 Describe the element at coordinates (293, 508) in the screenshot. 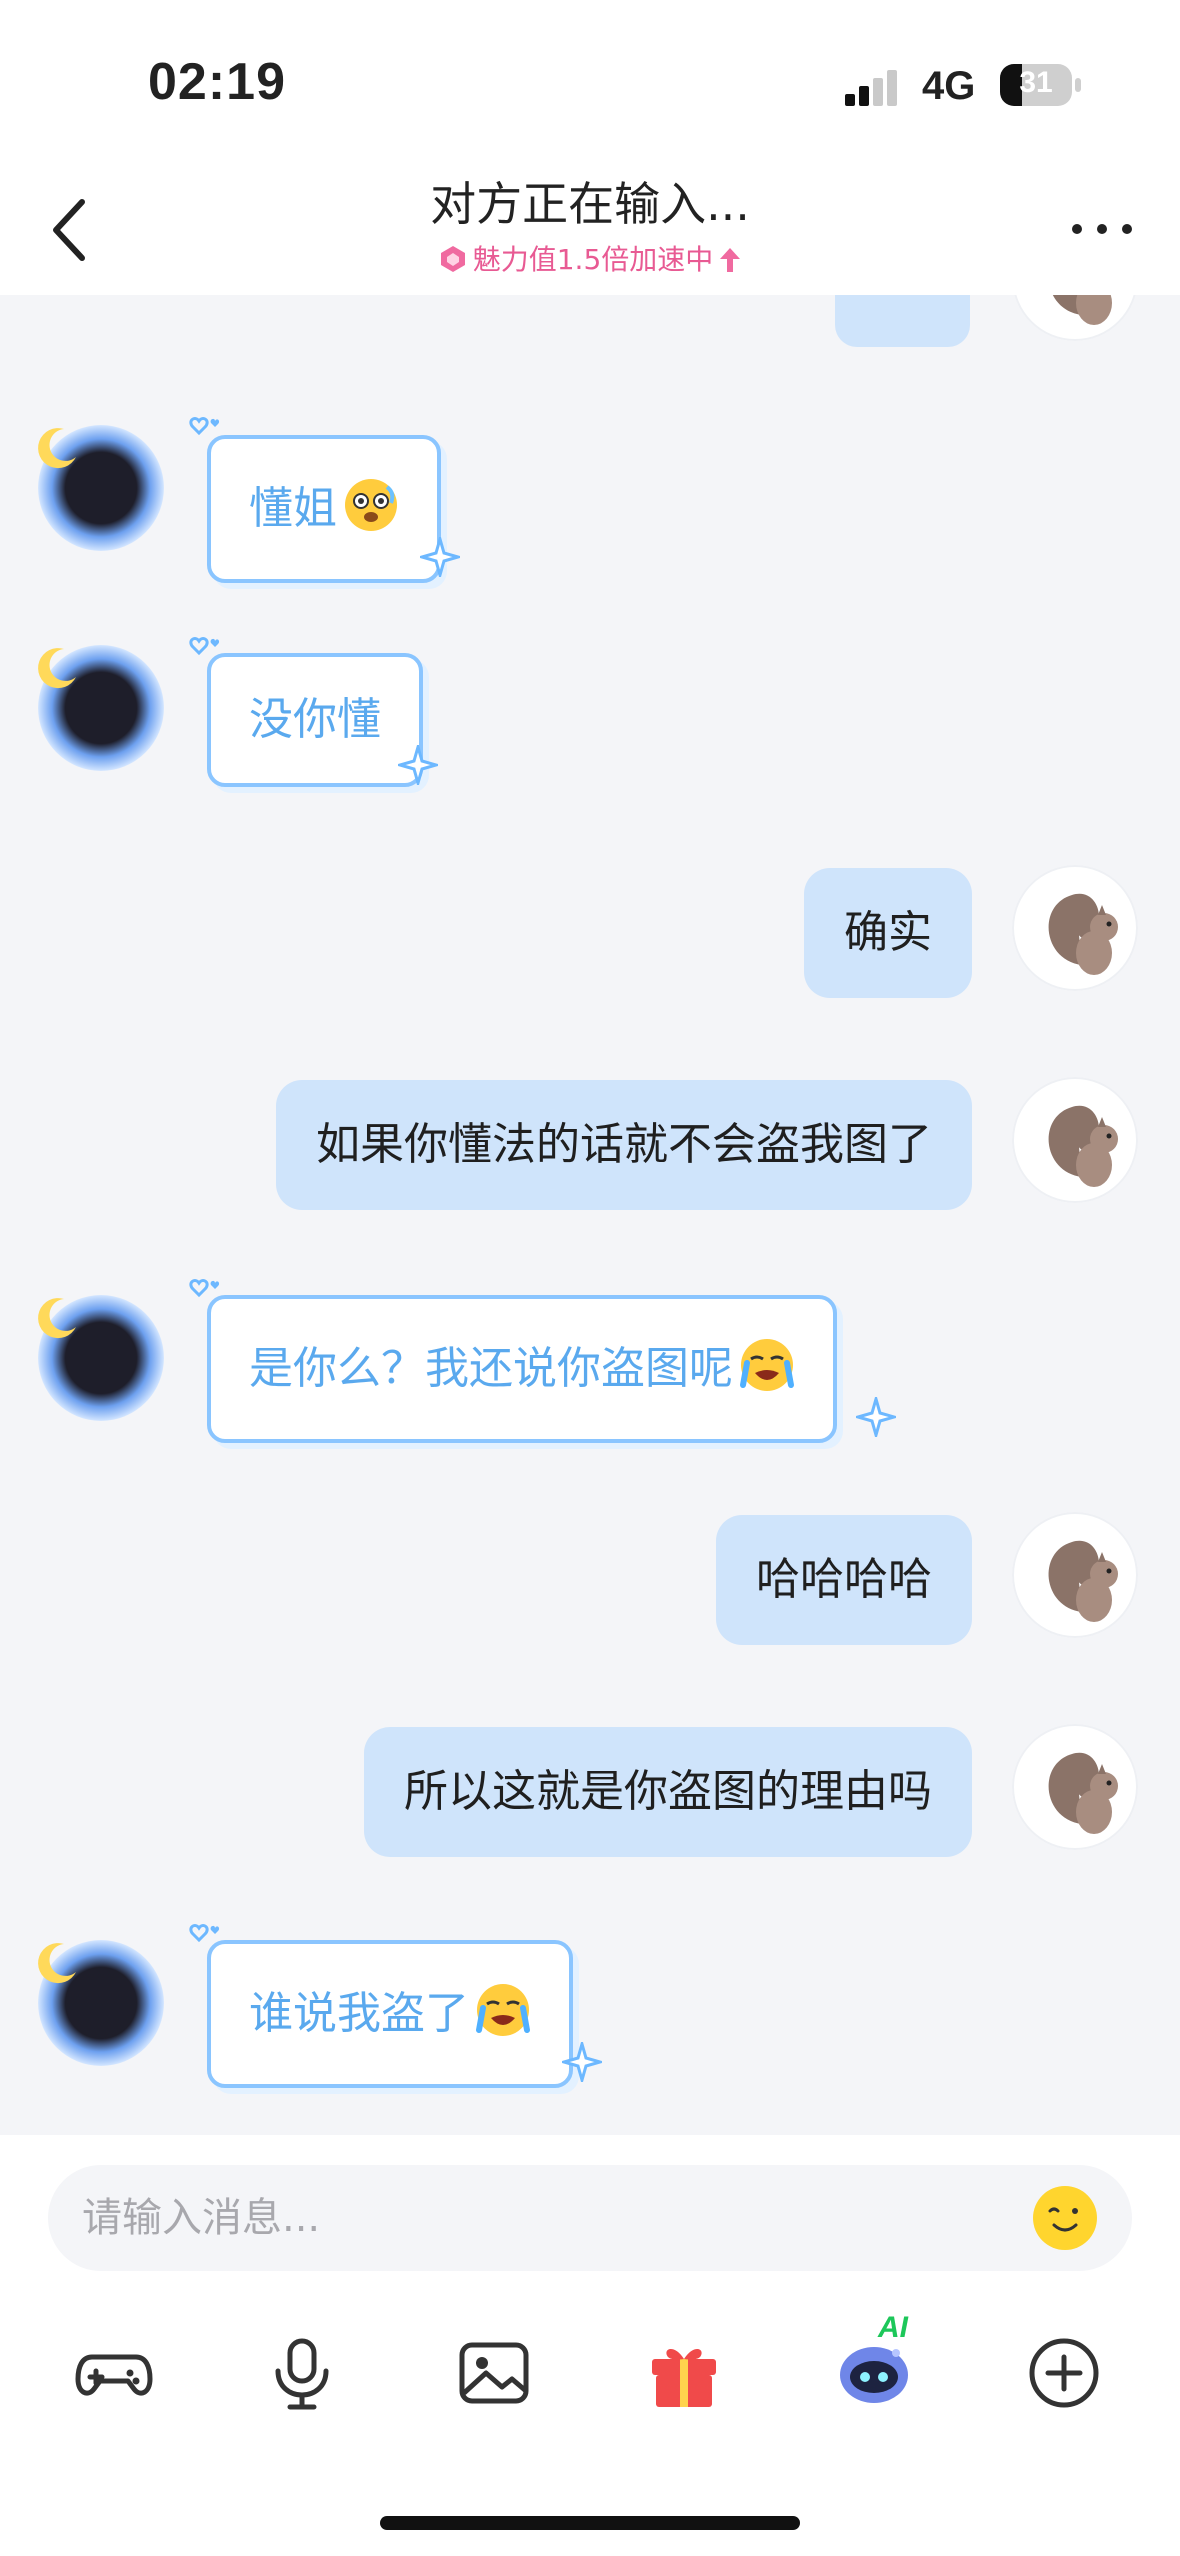

I see `message-text: 懂姐` at that location.